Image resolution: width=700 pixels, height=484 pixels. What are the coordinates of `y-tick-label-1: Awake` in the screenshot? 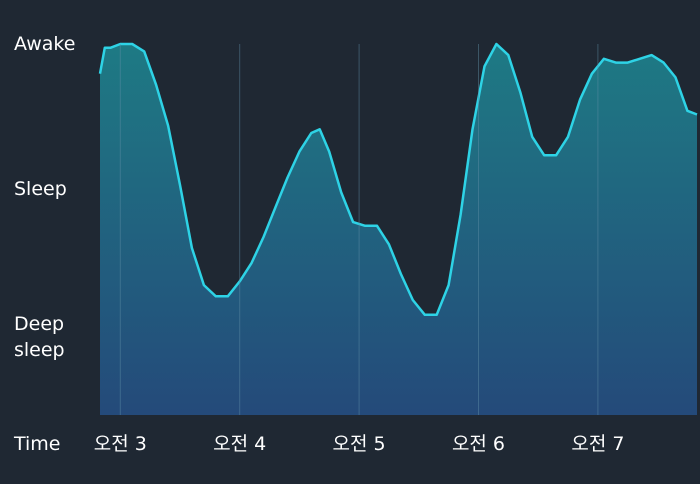 It's located at (44, 44).